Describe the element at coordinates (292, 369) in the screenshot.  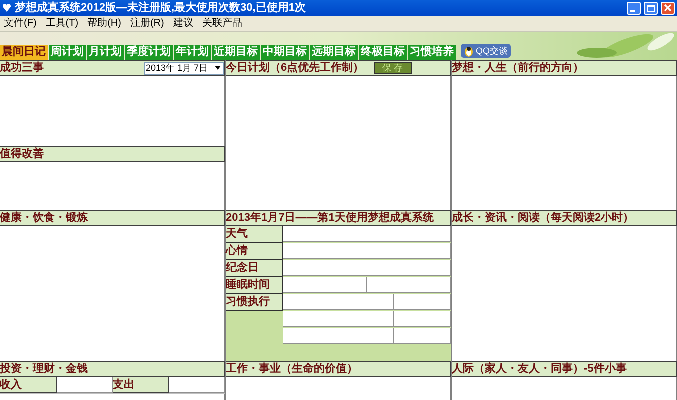
I see `section-title: 工作・事业（生命的价值）` at that location.